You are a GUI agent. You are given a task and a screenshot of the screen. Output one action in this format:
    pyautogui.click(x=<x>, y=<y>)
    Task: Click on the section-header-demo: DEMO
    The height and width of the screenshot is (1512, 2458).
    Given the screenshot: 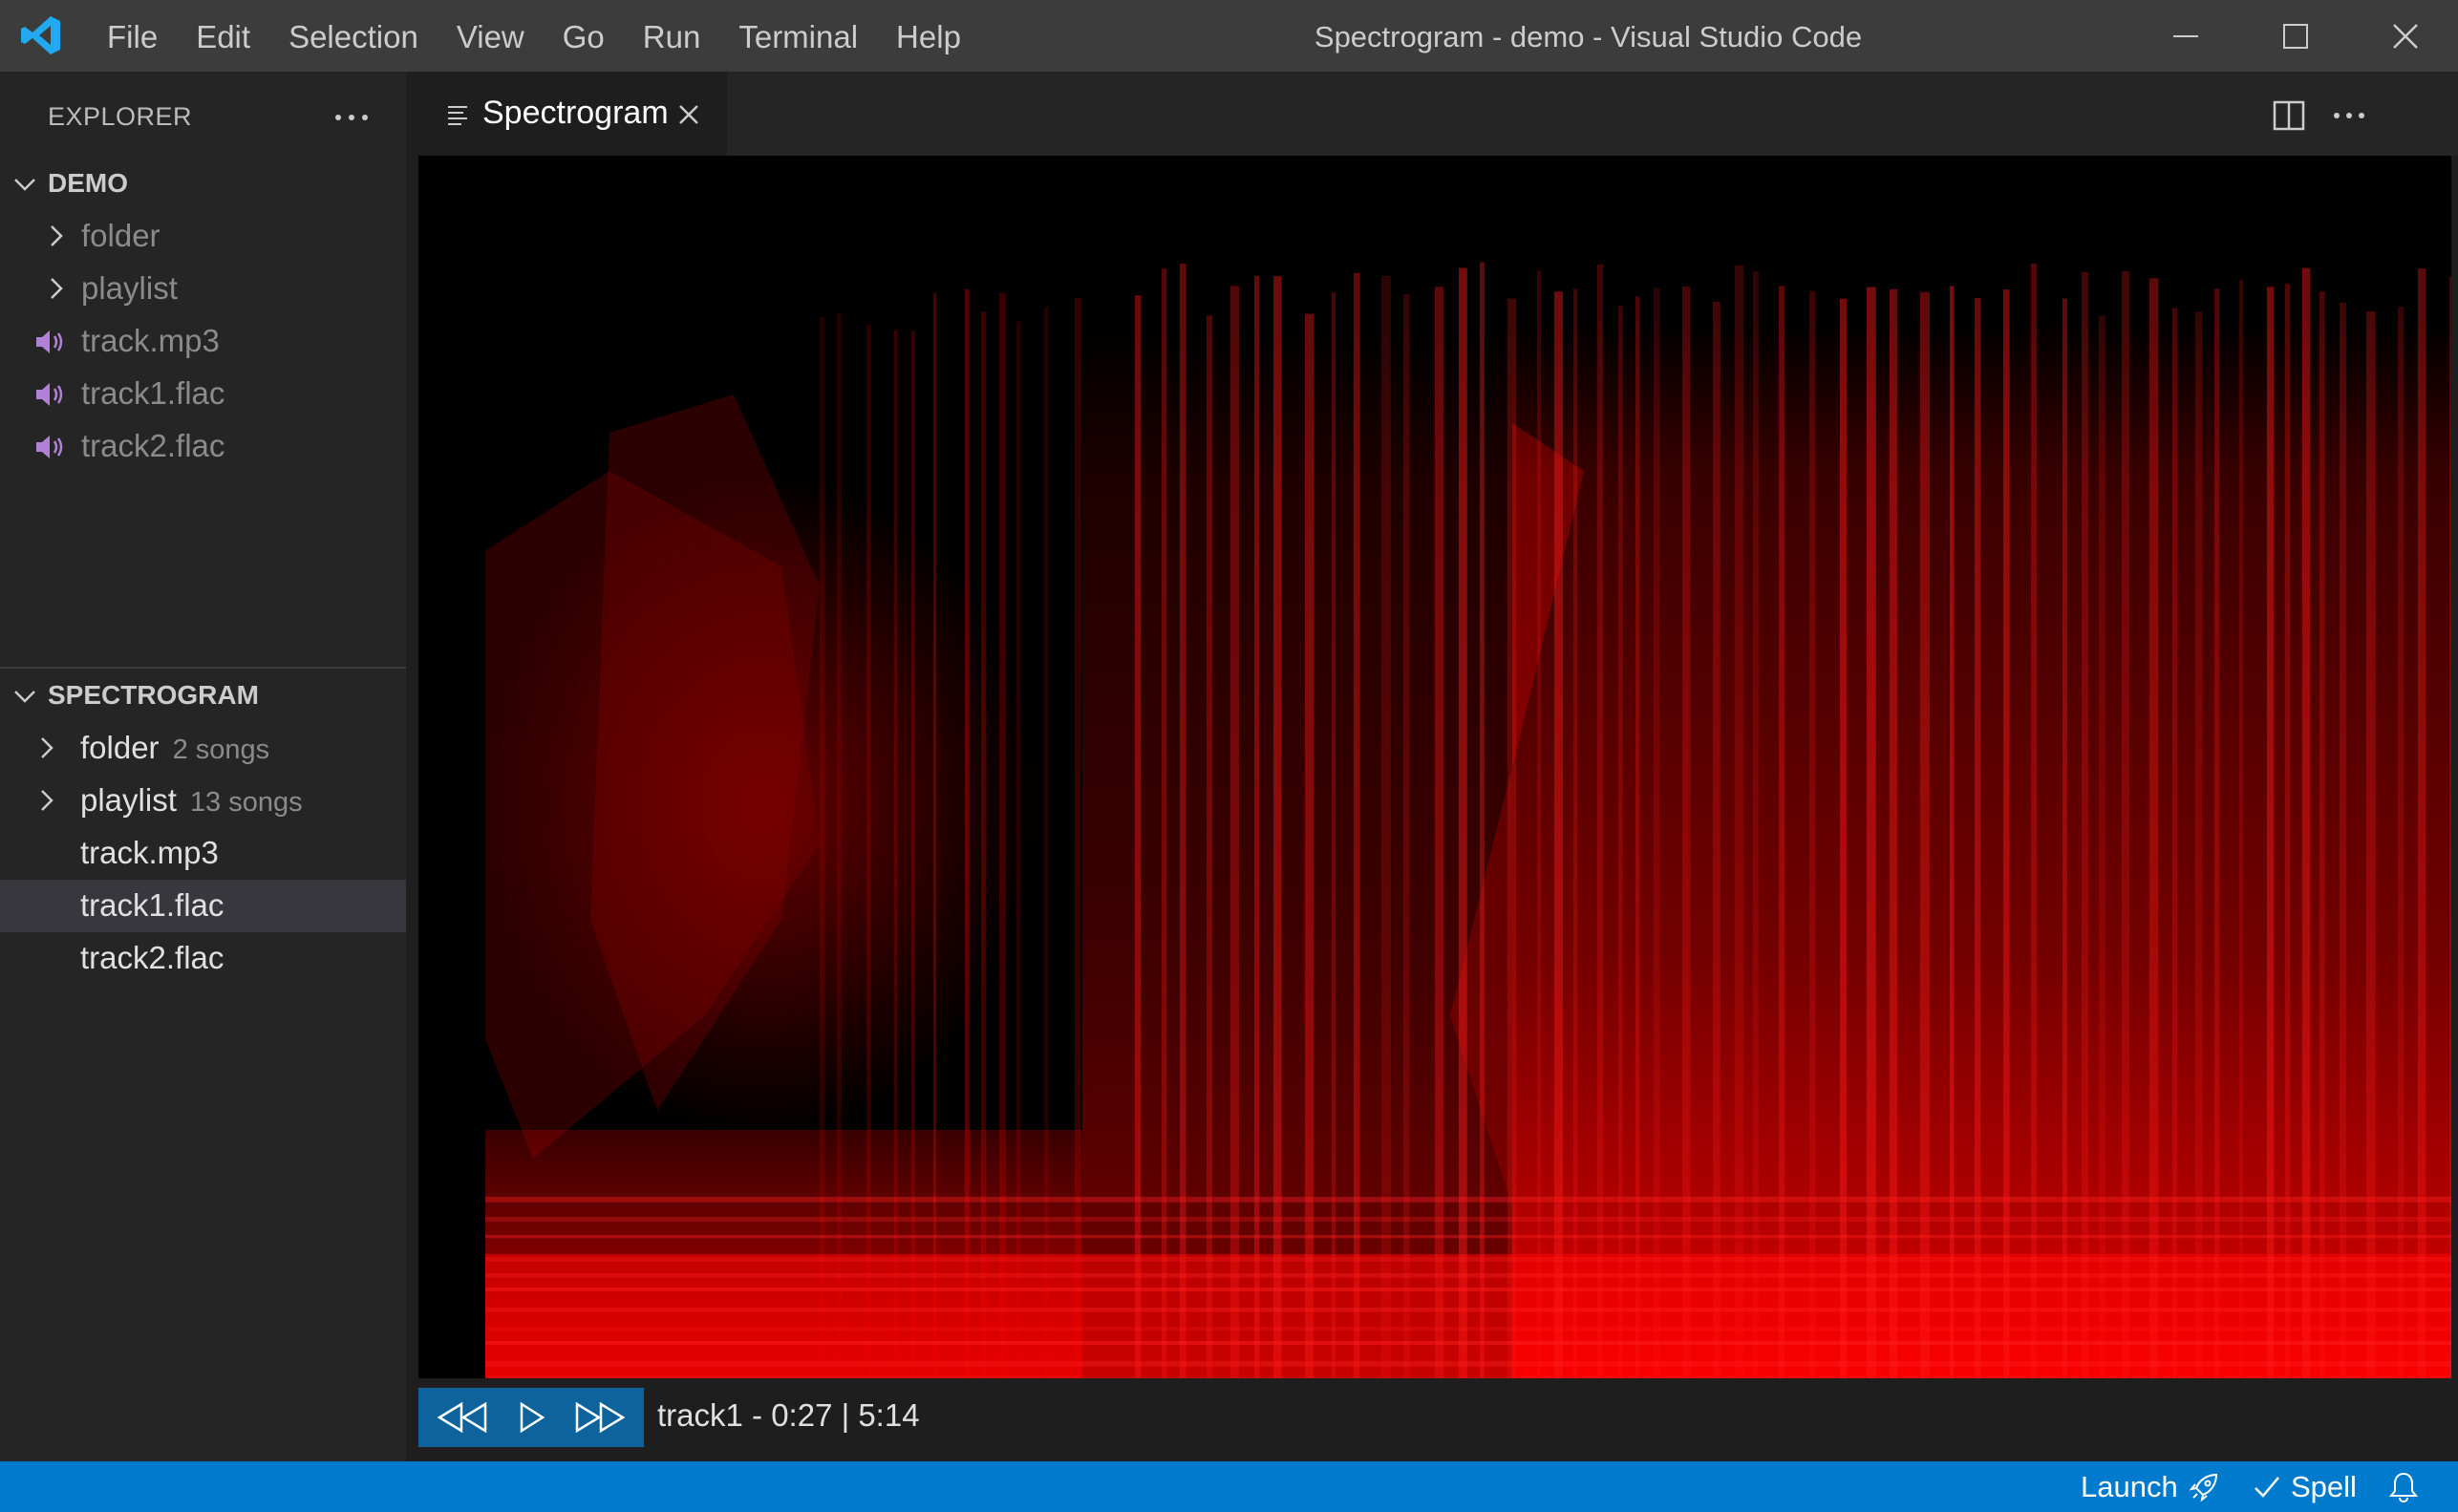 What is the action you would take?
    pyautogui.click(x=203, y=183)
    